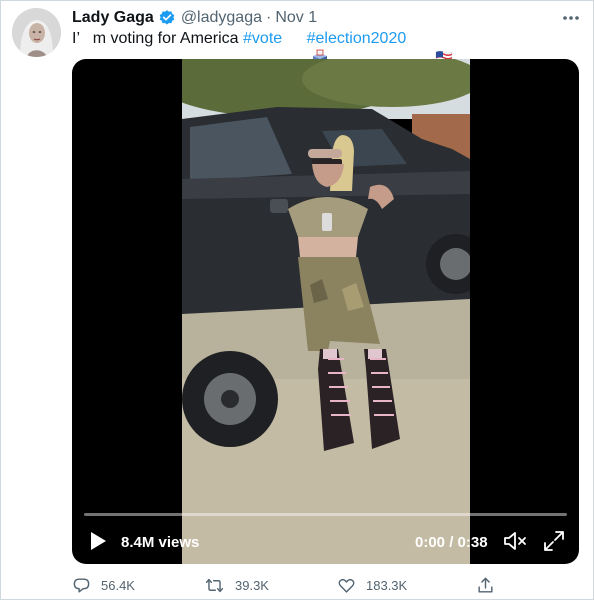 Image resolution: width=594 pixels, height=600 pixels. I want to click on retweet-button: 39.3K, so click(236, 585).